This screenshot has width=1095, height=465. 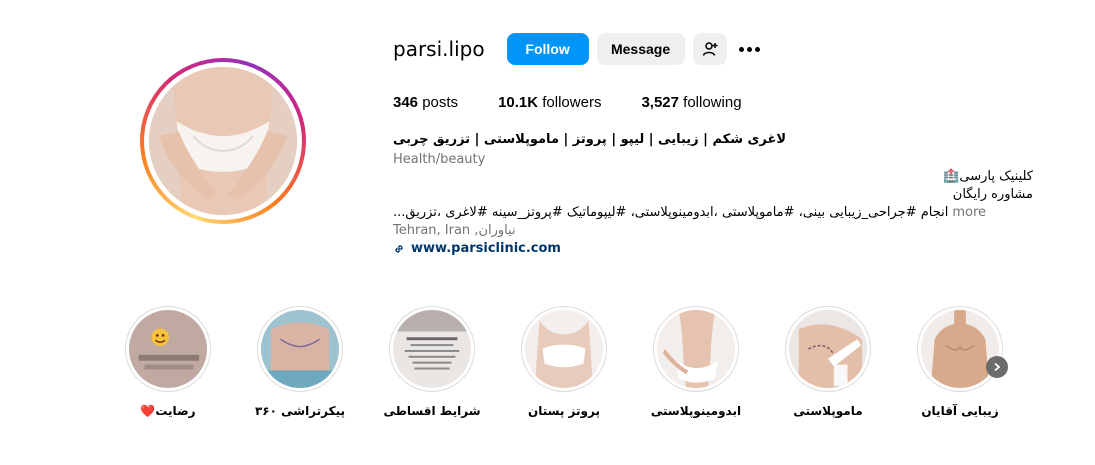 What do you see at coordinates (713, 249) in the screenshot?
I see `profile-website-link: www.parsiclinic.com` at bounding box center [713, 249].